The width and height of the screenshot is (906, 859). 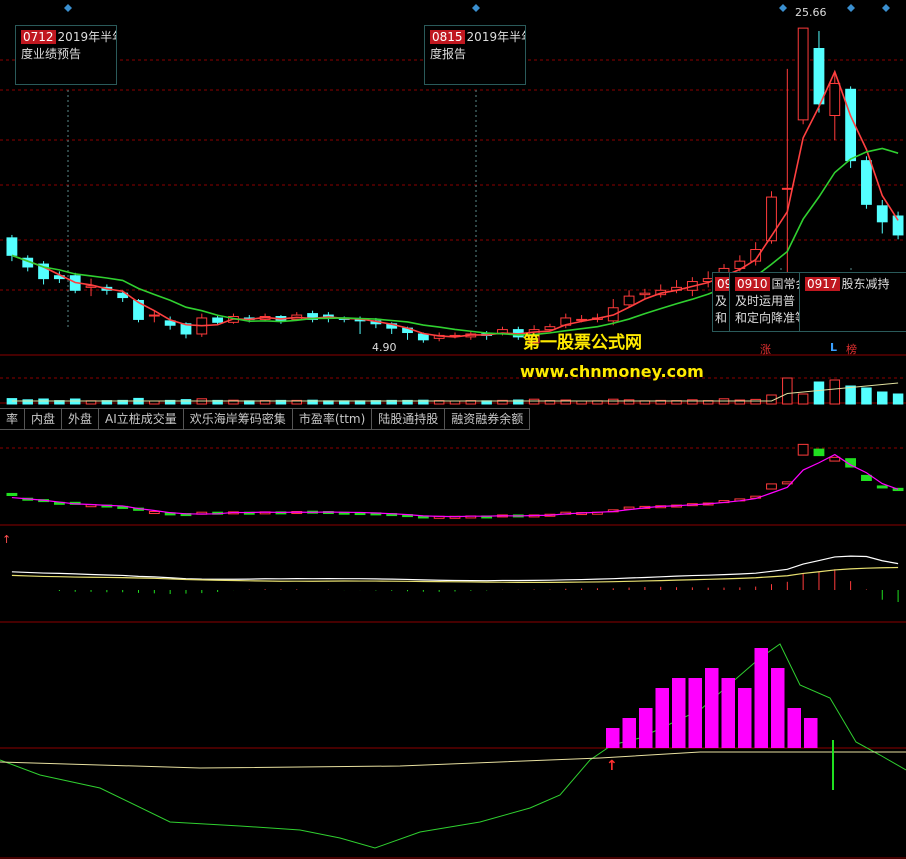 What do you see at coordinates (475, 55) in the screenshot?
I see `event-box-0815: 08152019年半年 度报告` at bounding box center [475, 55].